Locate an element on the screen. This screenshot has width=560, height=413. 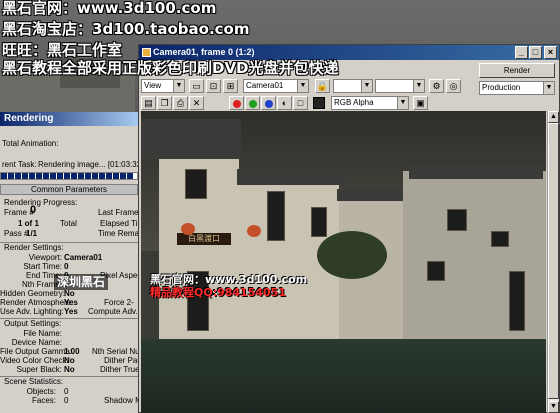
start-time-value: 0 is located at coordinates (66, 266).